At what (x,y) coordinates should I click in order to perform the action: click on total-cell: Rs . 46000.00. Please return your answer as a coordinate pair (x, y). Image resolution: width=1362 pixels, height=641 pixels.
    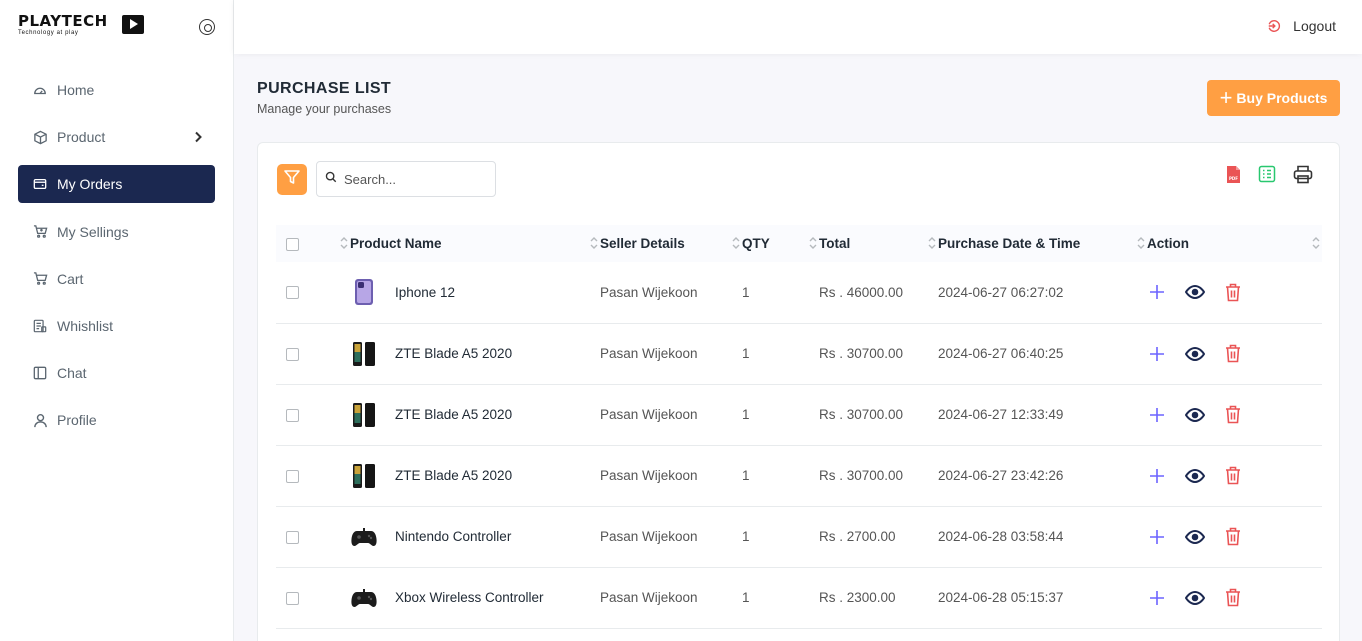
    Looking at the image, I should click on (878, 293).